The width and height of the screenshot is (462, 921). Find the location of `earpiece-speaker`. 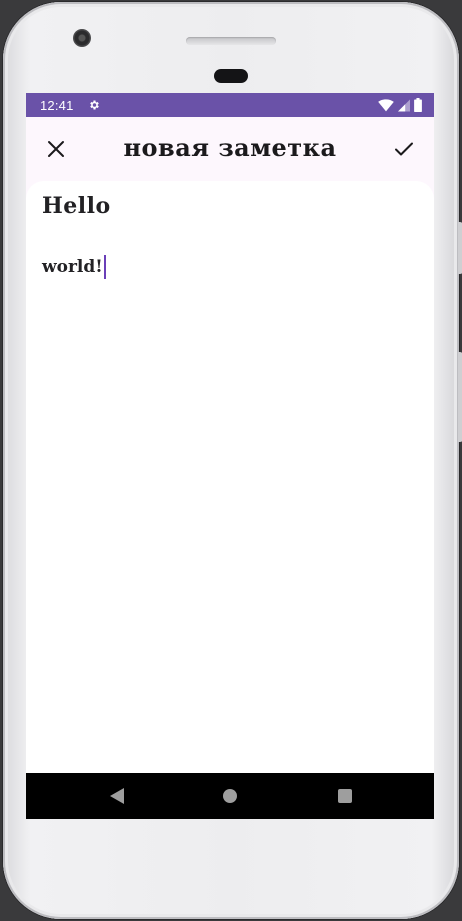

earpiece-speaker is located at coordinates (231, 41).